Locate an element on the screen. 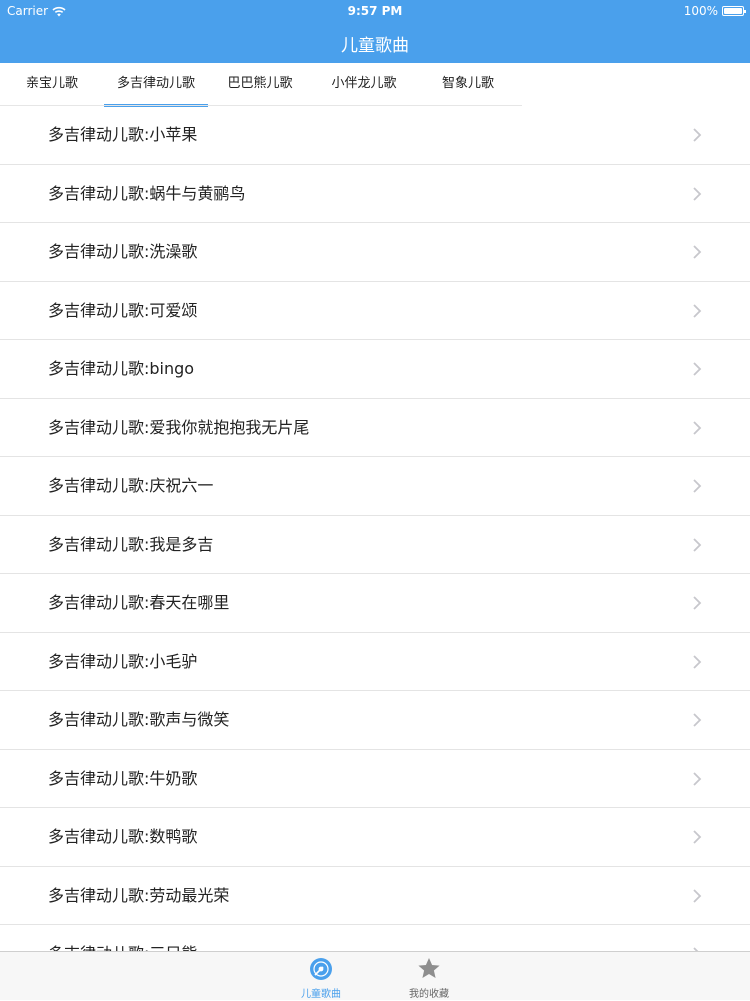 Image resolution: width=750 pixels, height=1001 pixels. tab-duoji: 多吉律动儿歌 is located at coordinates (156, 85).